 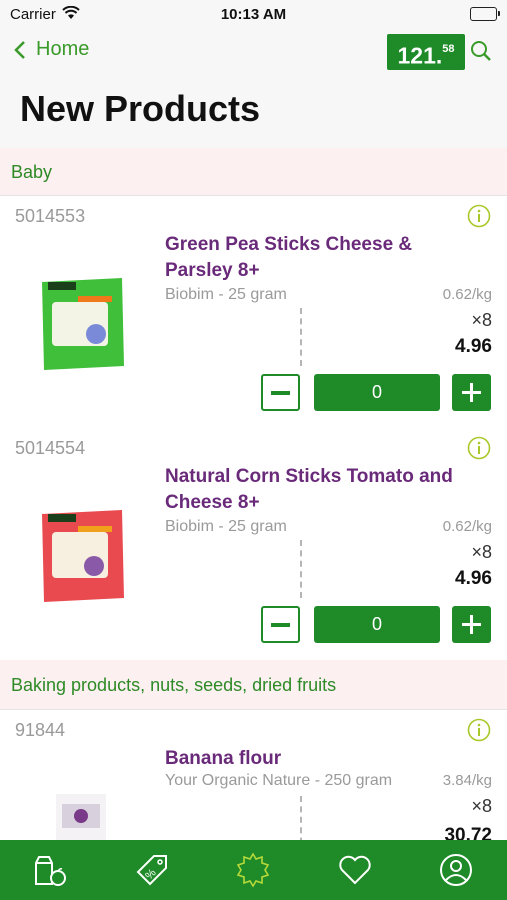 What do you see at coordinates (420, 55) in the screenshot?
I see `cart-total-amount: 121.` at bounding box center [420, 55].